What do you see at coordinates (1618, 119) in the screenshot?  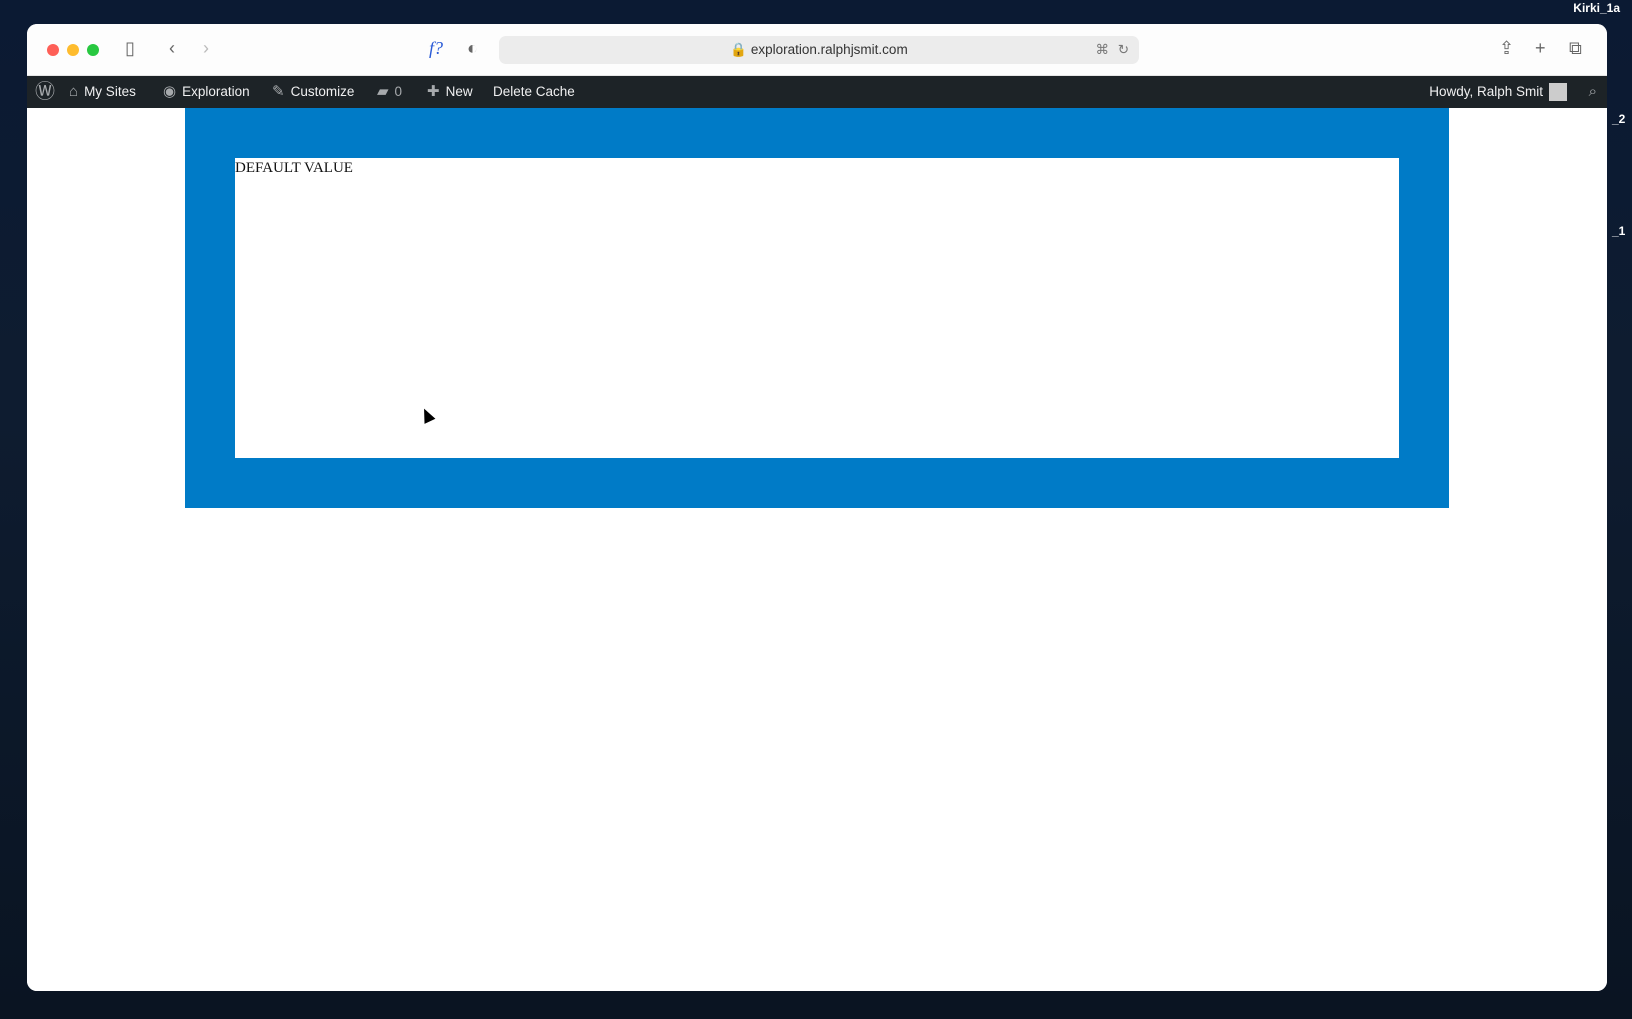 I see `desktop-file-label: _2` at bounding box center [1618, 119].